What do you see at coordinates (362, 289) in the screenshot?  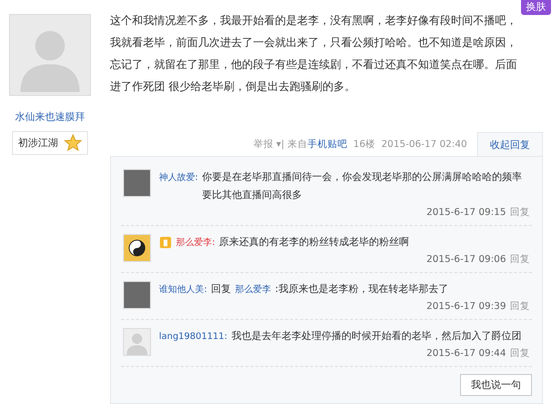 I see `reply-text: :我原来也是老李粉，现在转老毕那去了` at bounding box center [362, 289].